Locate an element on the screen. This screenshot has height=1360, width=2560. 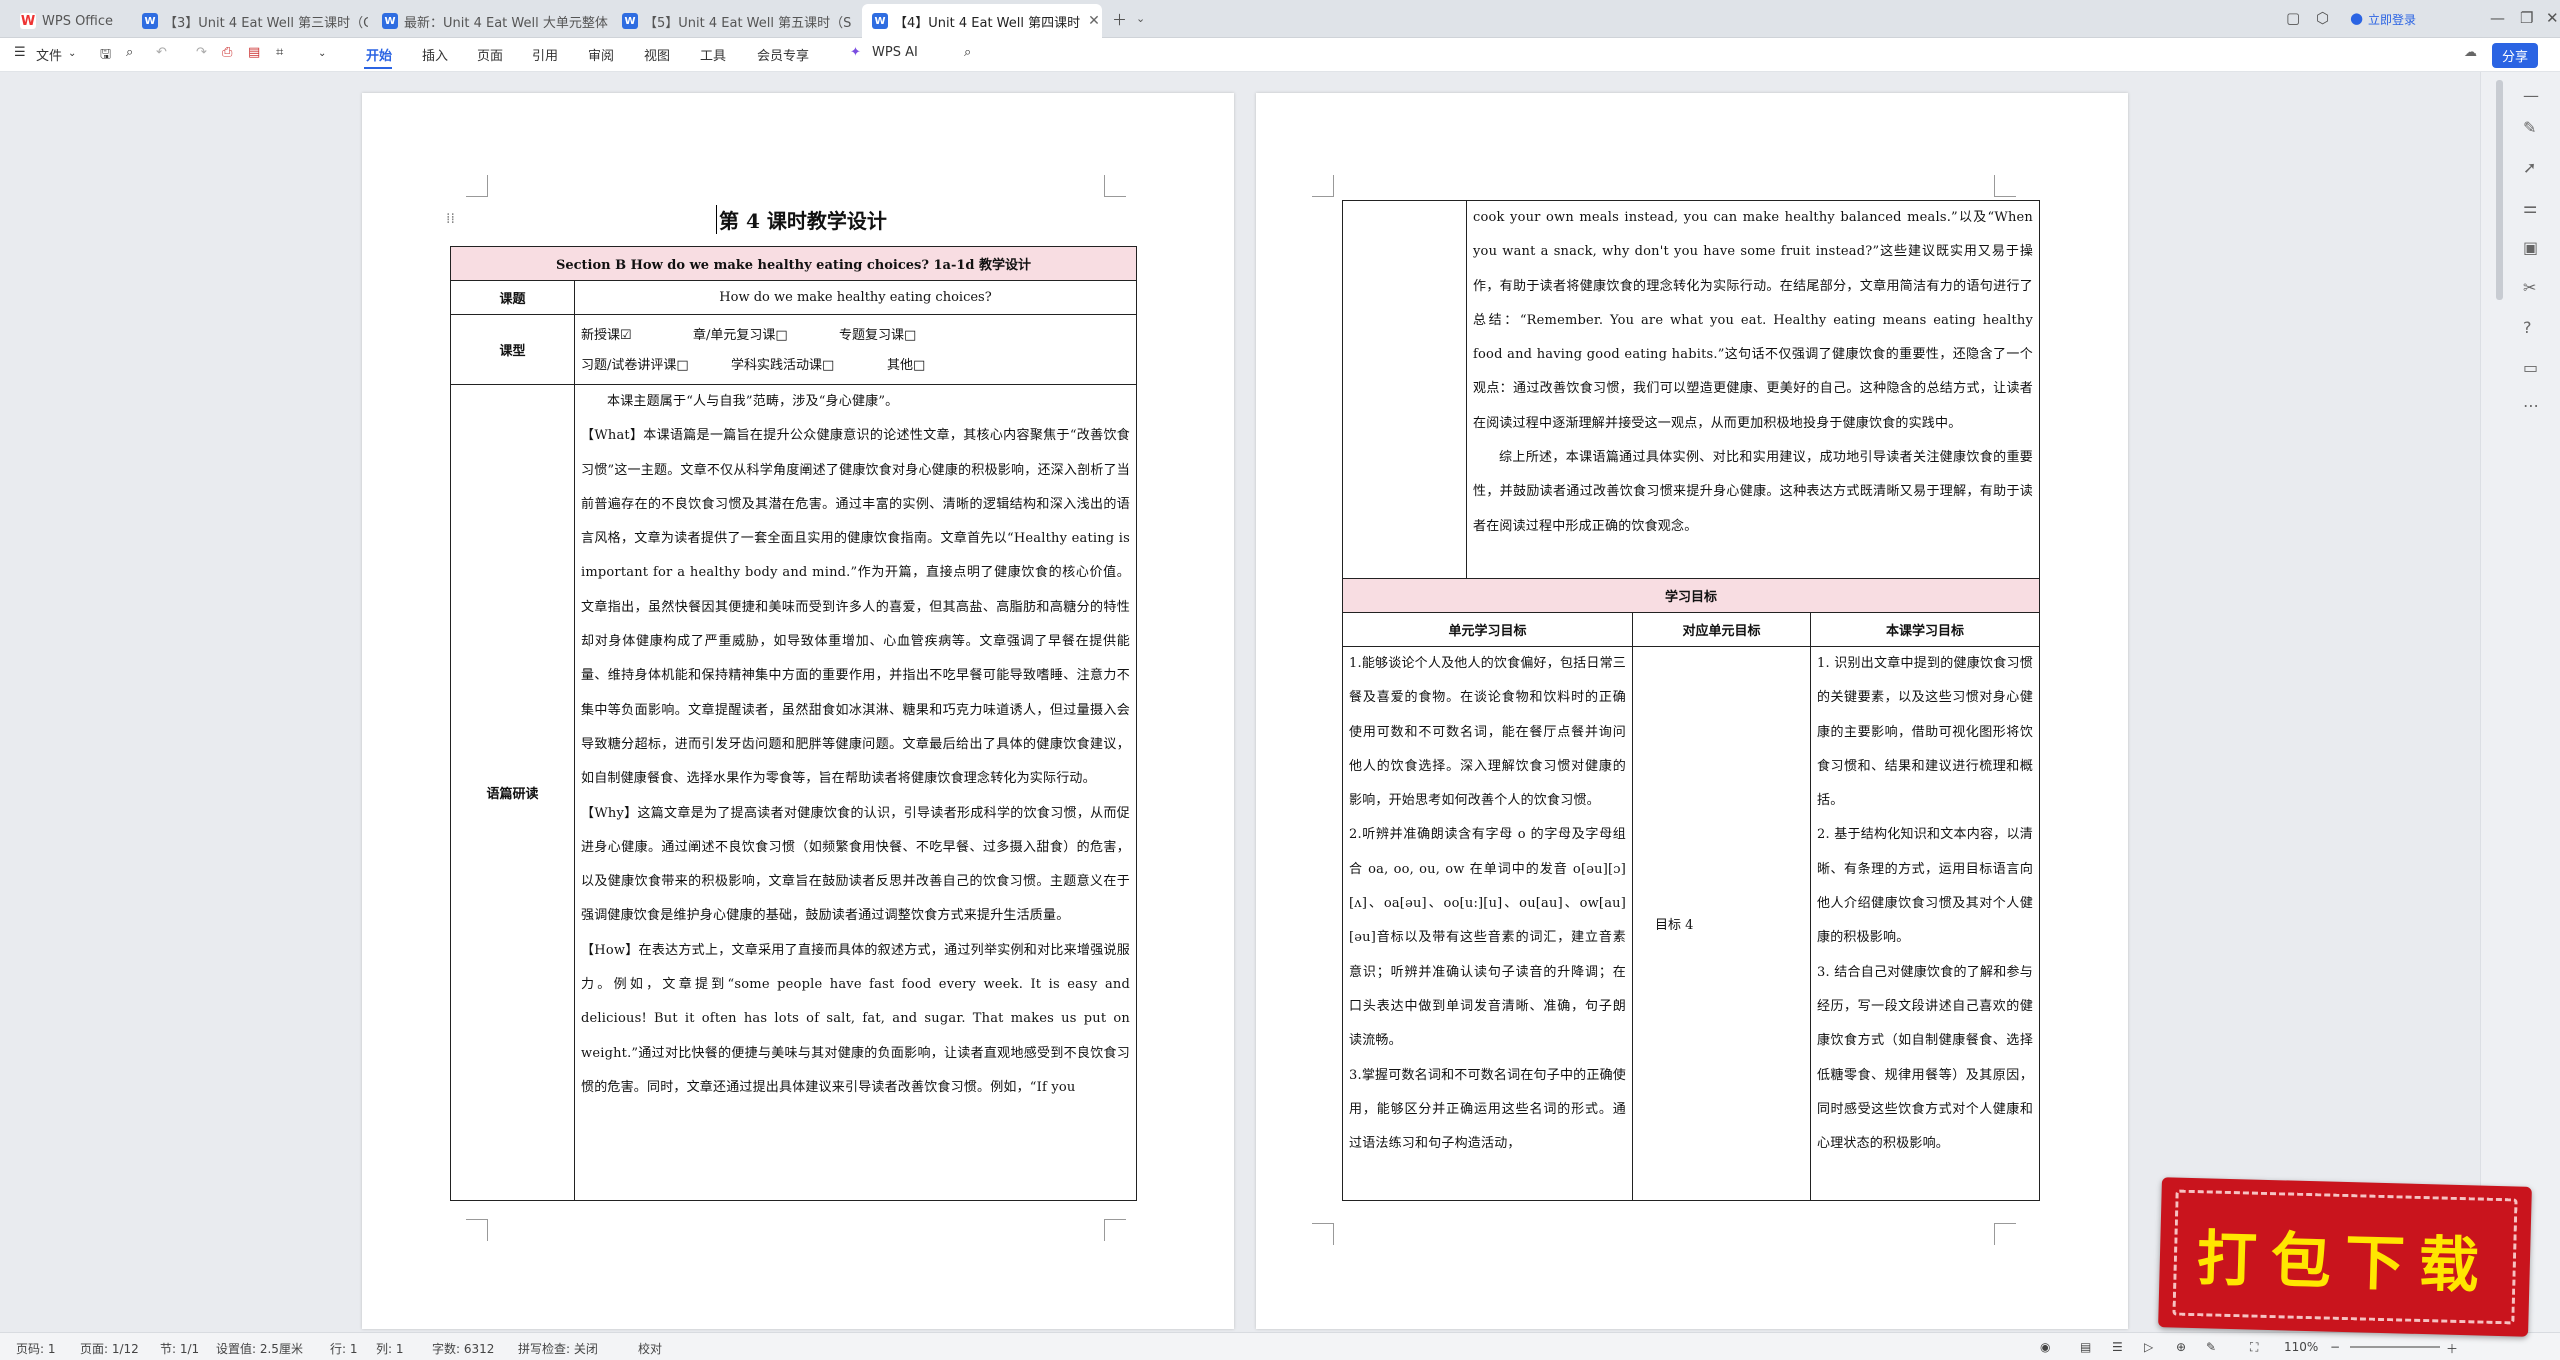
menu-tools: 工具 is located at coordinates (713, 54).